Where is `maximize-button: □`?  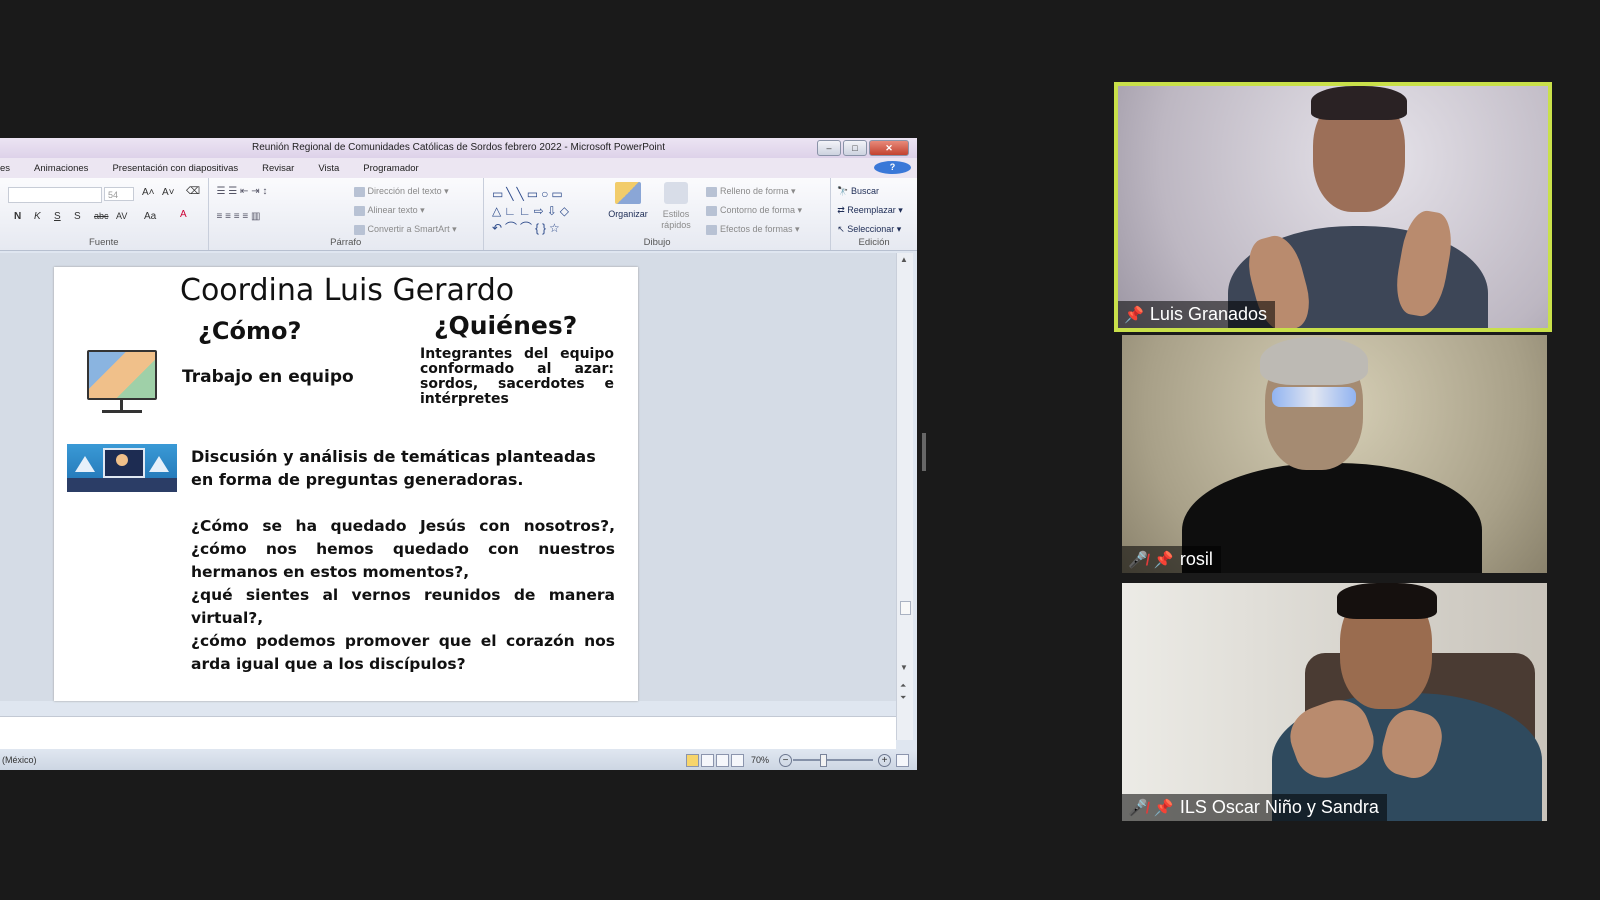
maximize-button: □ is located at coordinates (855, 148).